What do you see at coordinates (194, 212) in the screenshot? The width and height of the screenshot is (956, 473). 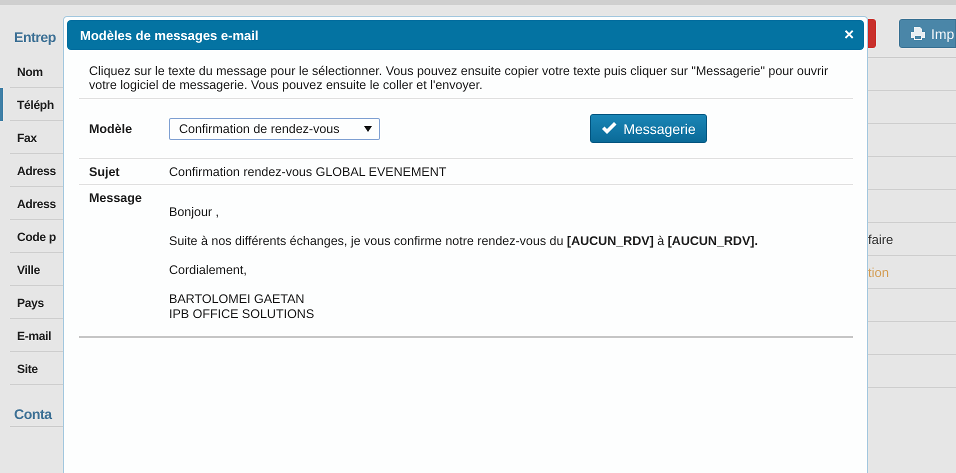 I see `message-paragraph: Bonjour ,` at bounding box center [194, 212].